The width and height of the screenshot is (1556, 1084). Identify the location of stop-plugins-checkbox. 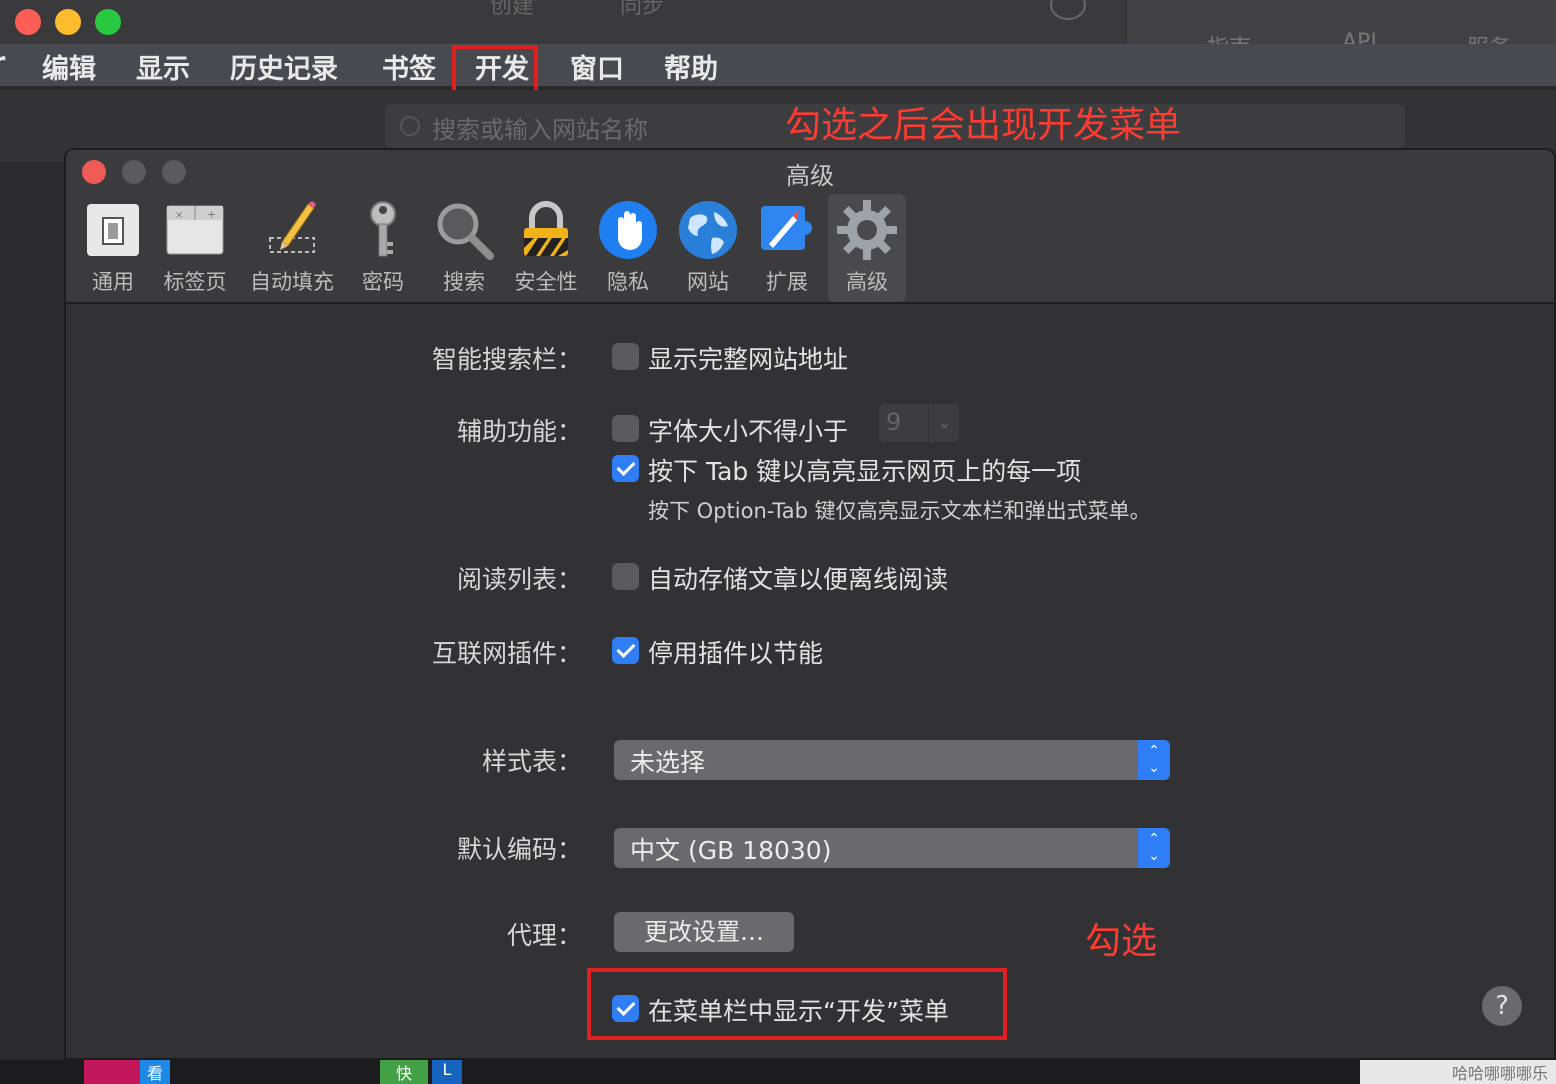
(625, 650).